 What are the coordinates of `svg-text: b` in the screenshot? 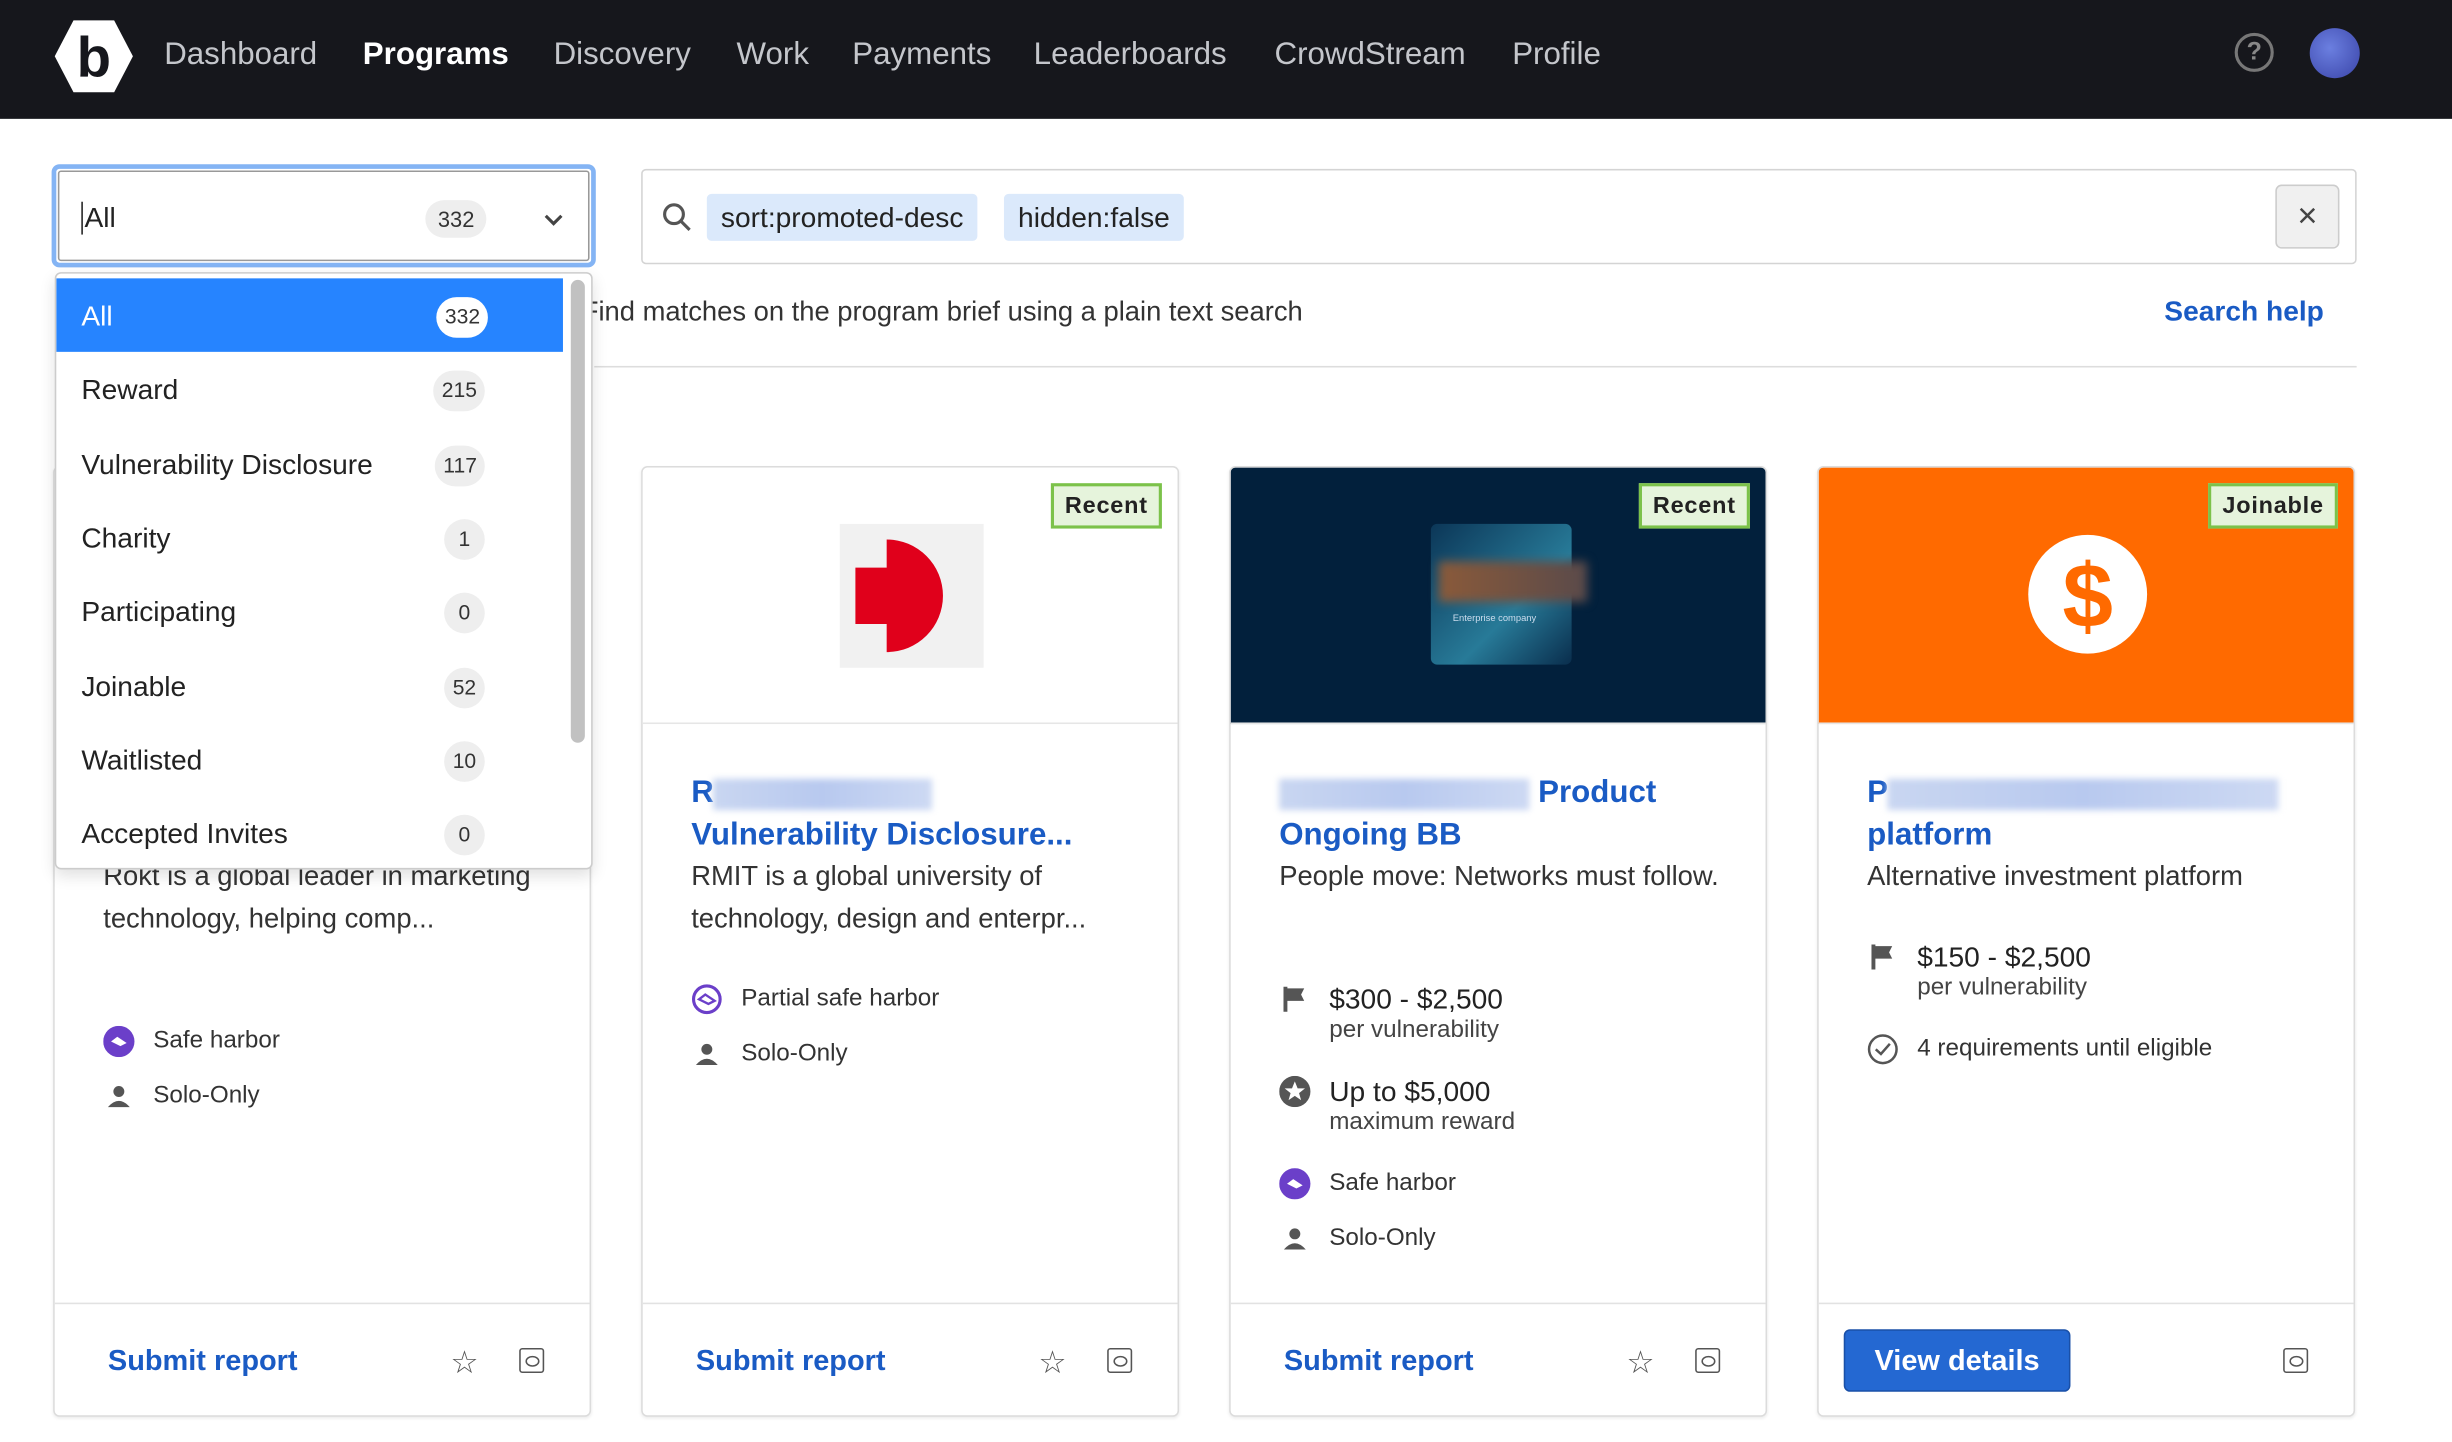 It's located at (94, 57).